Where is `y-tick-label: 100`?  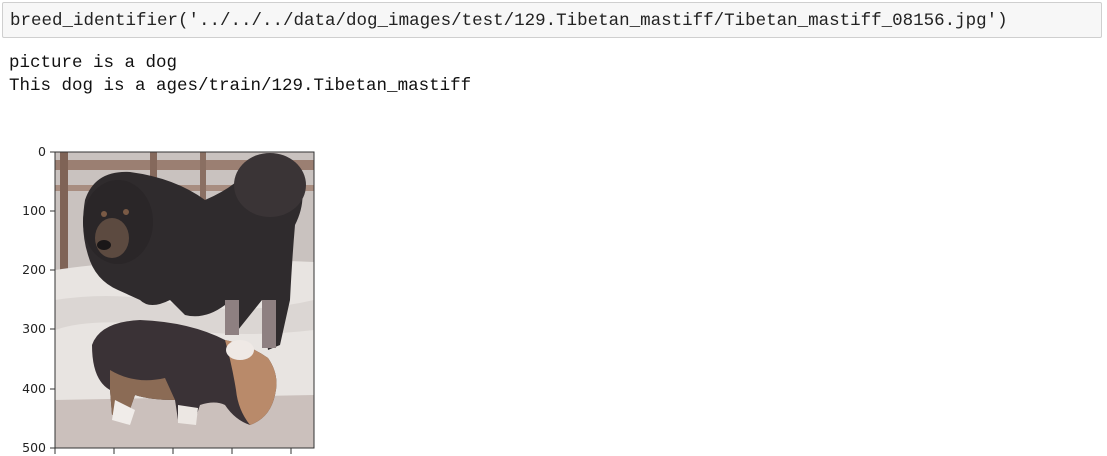 y-tick-label: 100 is located at coordinates (34, 210).